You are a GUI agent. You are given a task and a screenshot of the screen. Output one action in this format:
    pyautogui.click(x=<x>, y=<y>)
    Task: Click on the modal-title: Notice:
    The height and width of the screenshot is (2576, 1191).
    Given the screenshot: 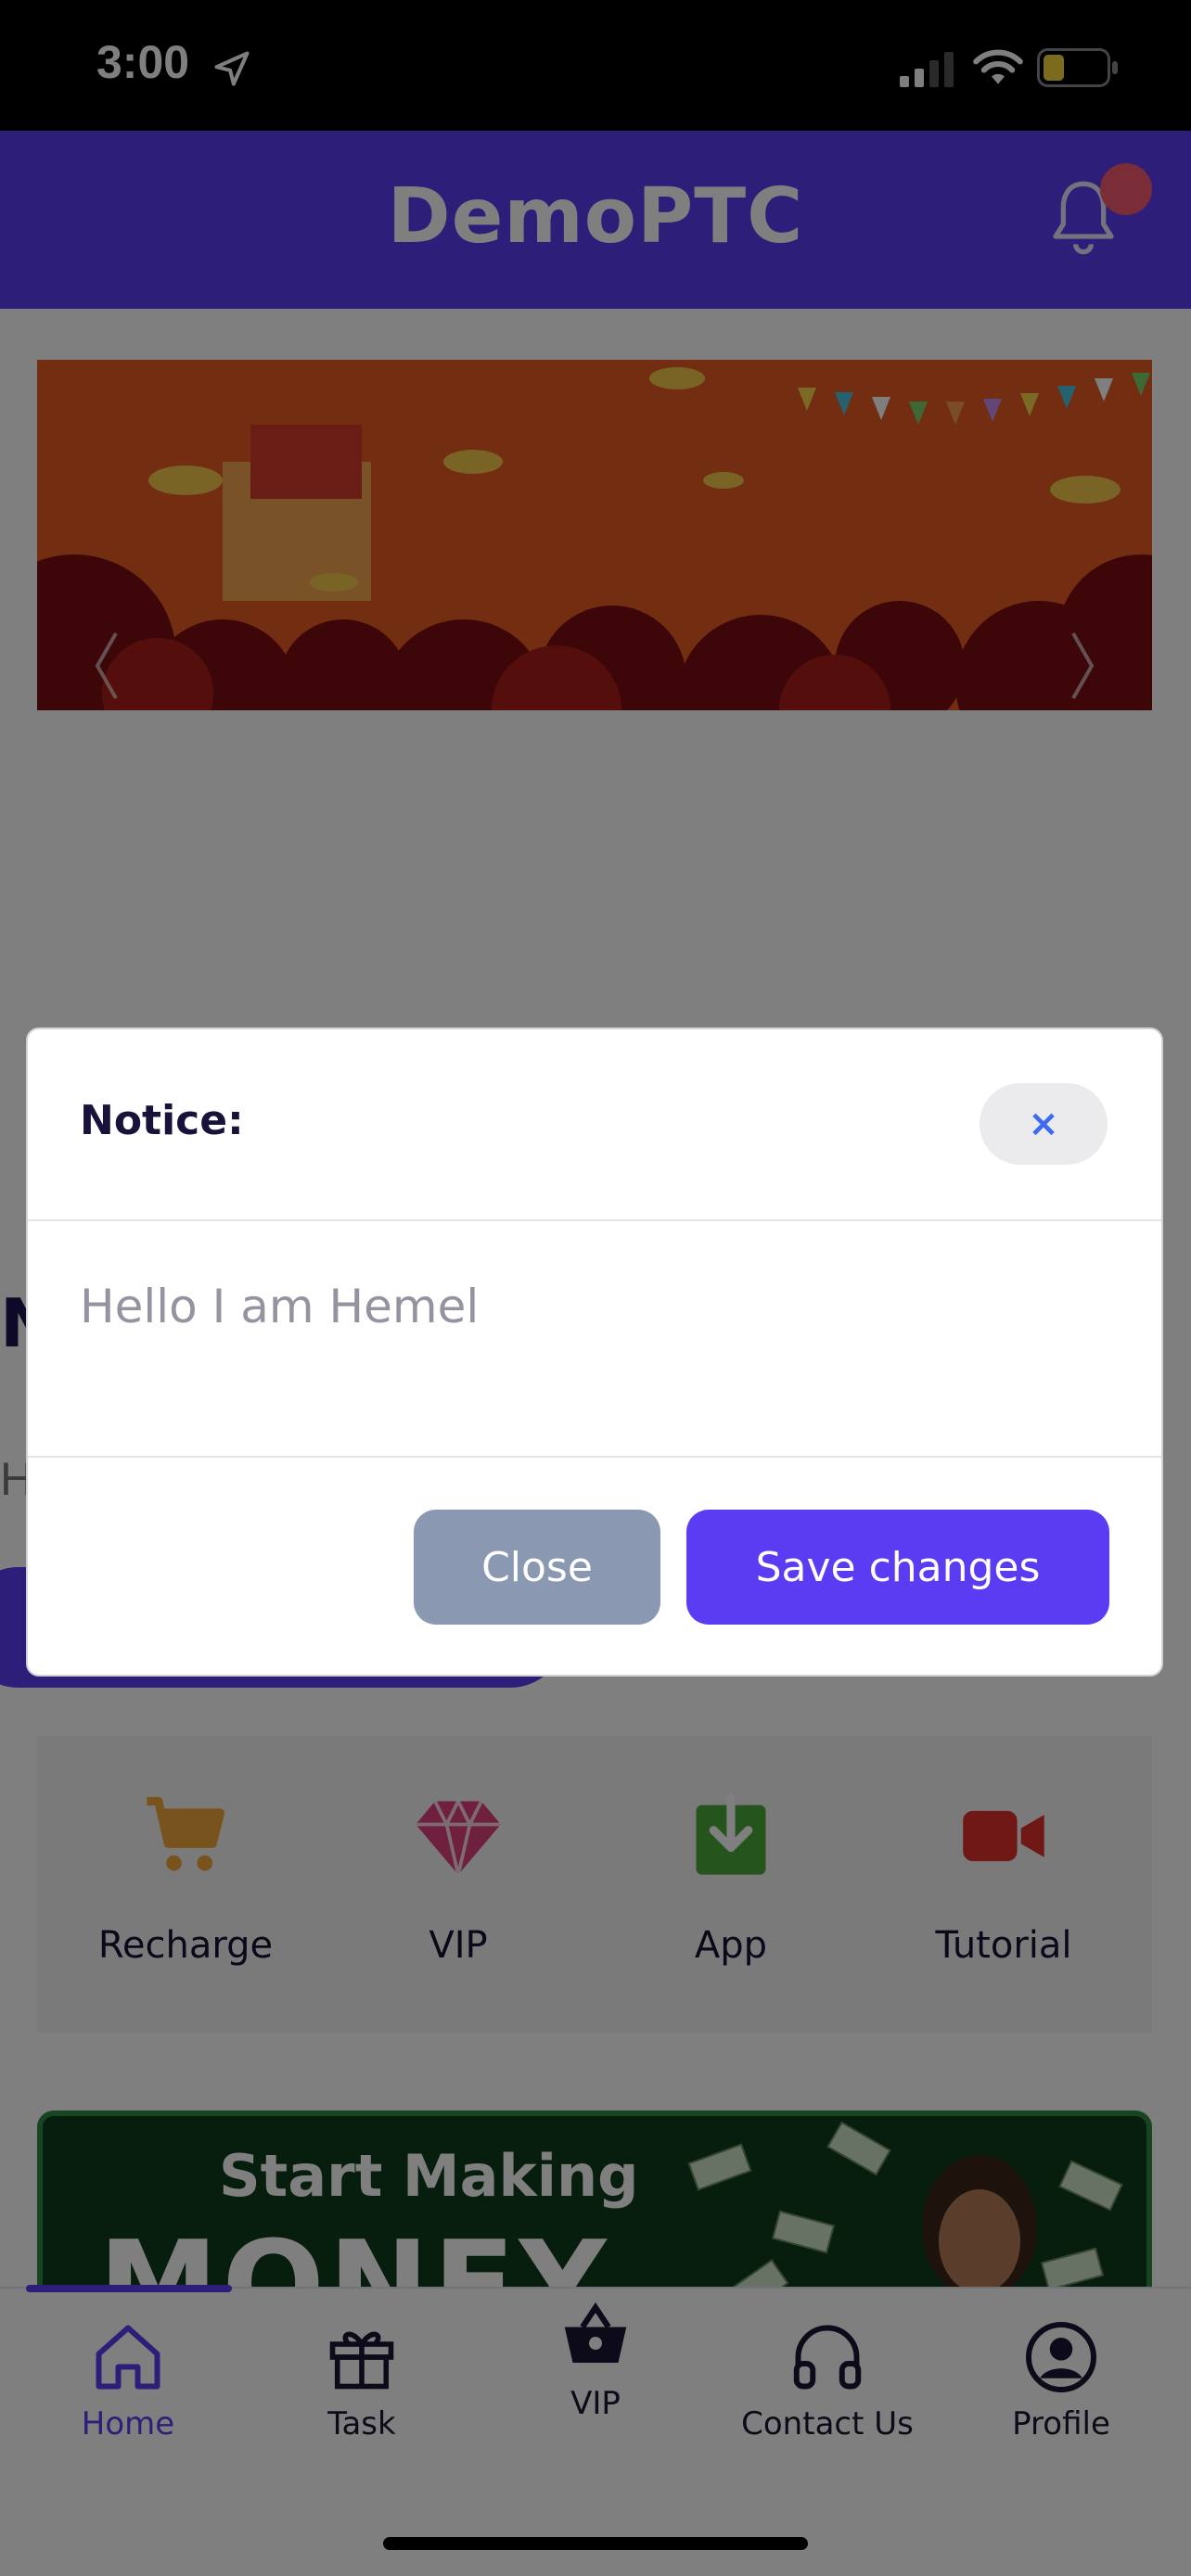 What is the action you would take?
    pyautogui.click(x=162, y=1120)
    